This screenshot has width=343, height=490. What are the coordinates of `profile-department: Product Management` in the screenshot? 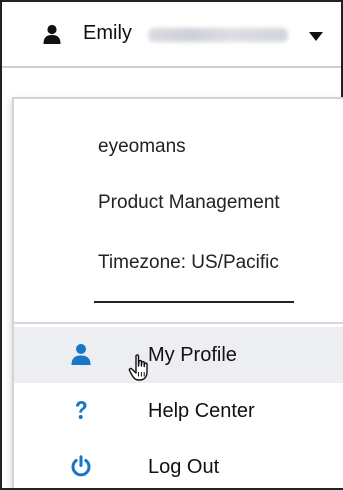 It's located at (189, 202).